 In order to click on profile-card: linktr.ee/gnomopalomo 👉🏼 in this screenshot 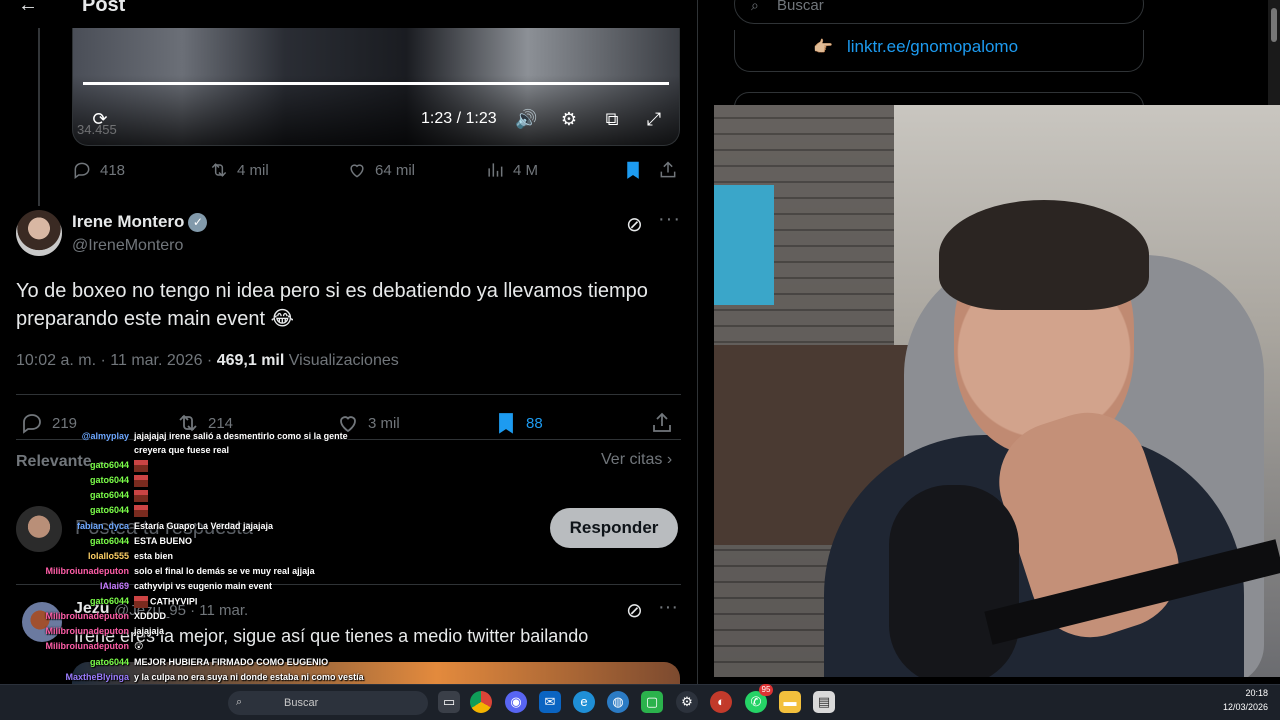, I will do `click(939, 51)`.